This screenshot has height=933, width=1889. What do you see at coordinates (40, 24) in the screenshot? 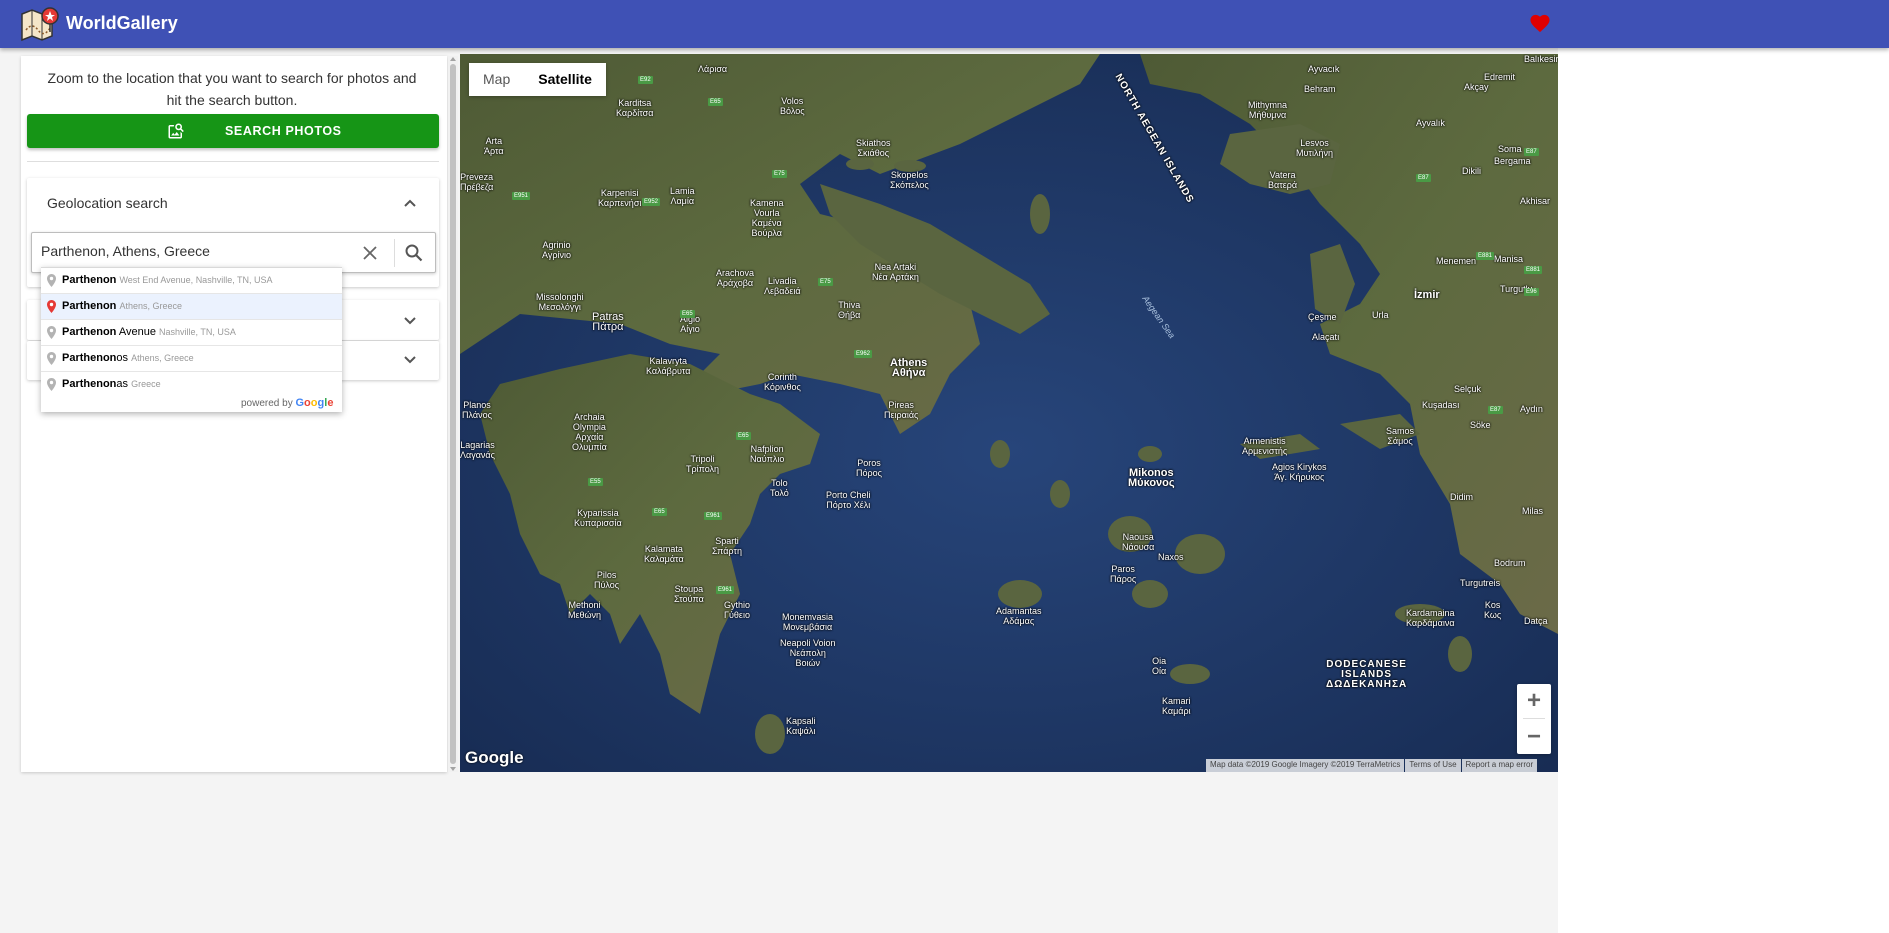
I see `map-pin-logo-icon` at bounding box center [40, 24].